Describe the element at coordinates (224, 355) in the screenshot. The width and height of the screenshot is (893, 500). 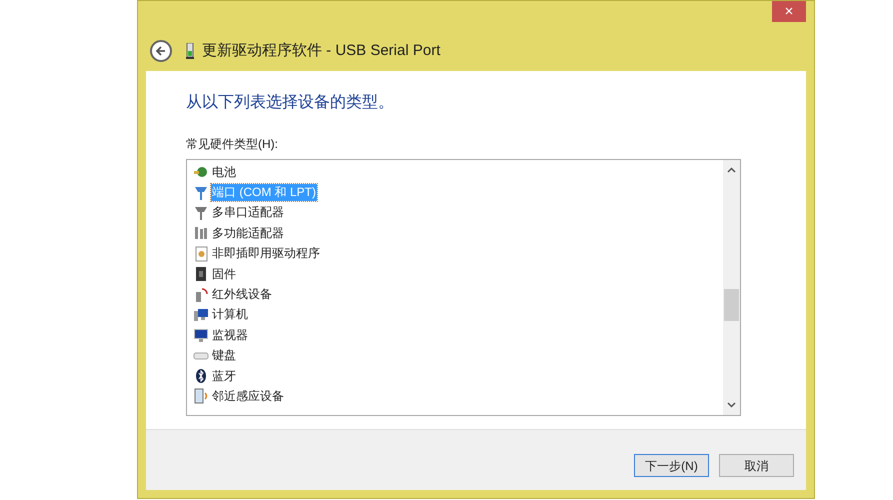
I see `list-item: 键盘` at that location.